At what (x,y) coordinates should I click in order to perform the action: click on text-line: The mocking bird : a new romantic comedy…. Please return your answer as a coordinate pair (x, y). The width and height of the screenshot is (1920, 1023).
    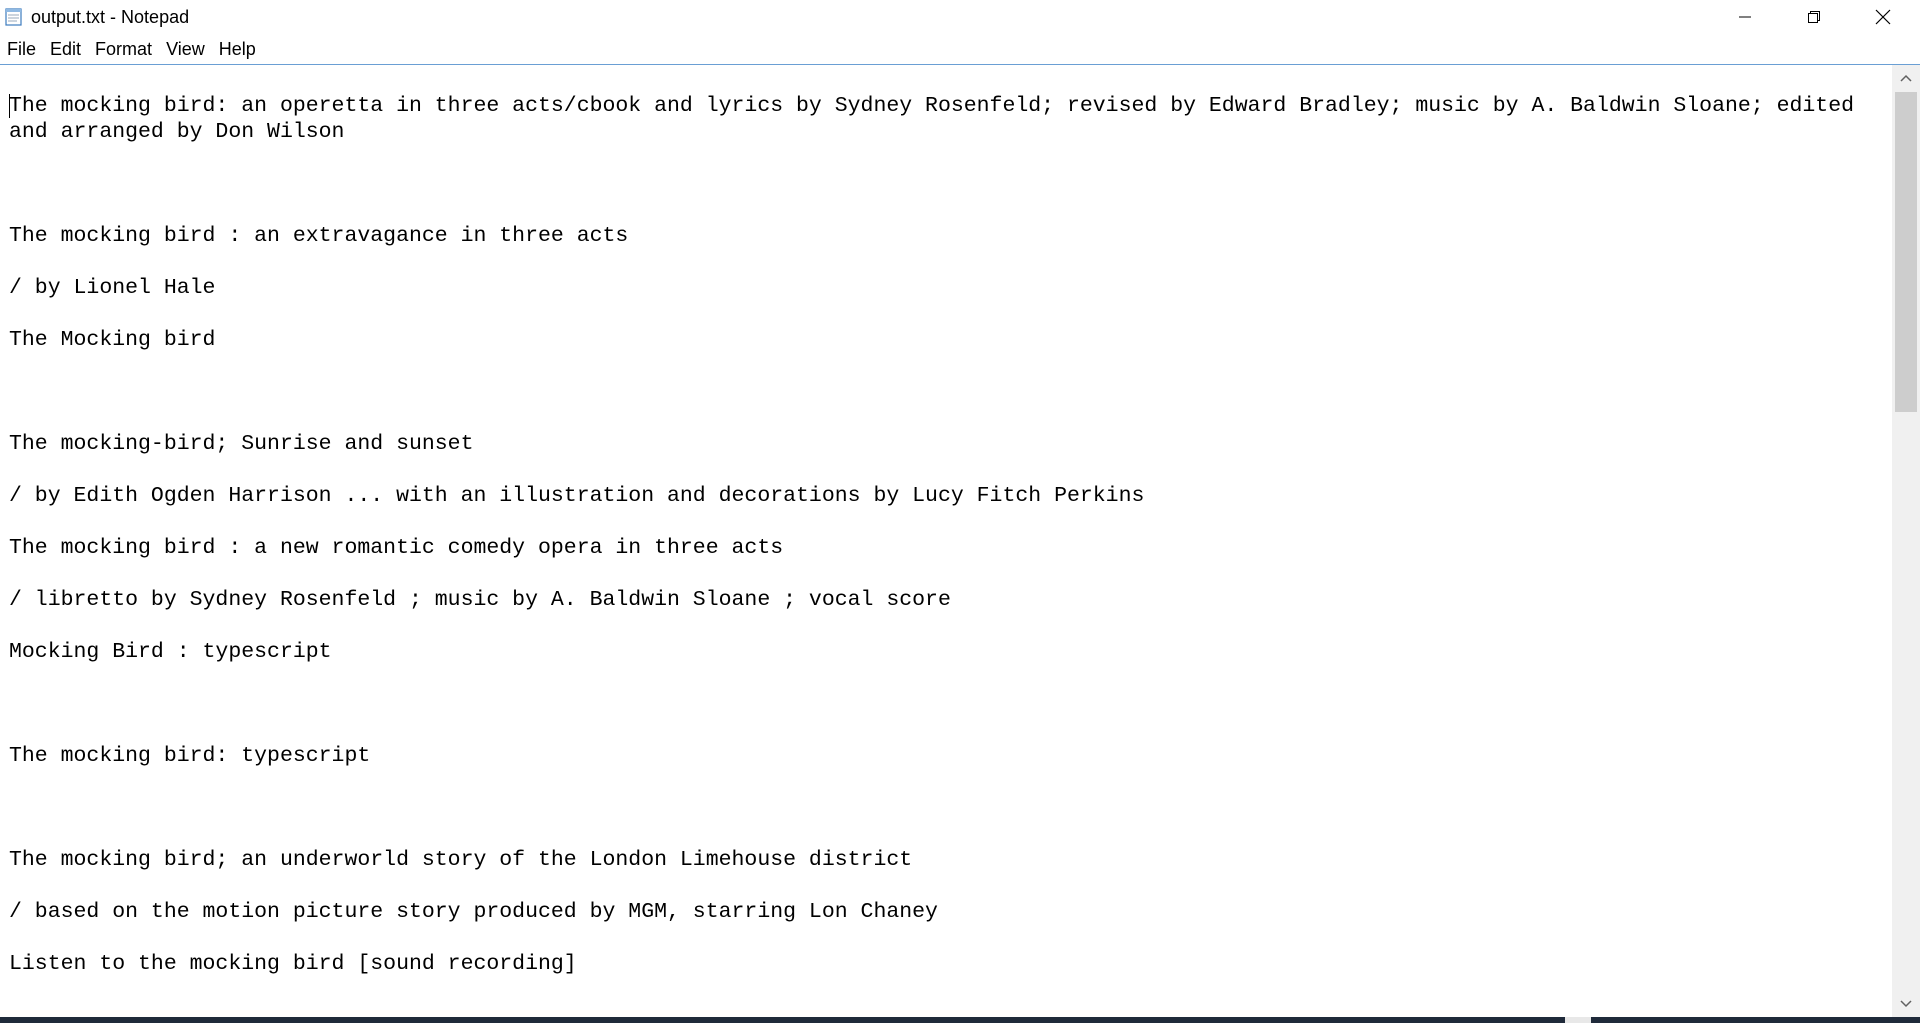
    Looking at the image, I should click on (396, 548).